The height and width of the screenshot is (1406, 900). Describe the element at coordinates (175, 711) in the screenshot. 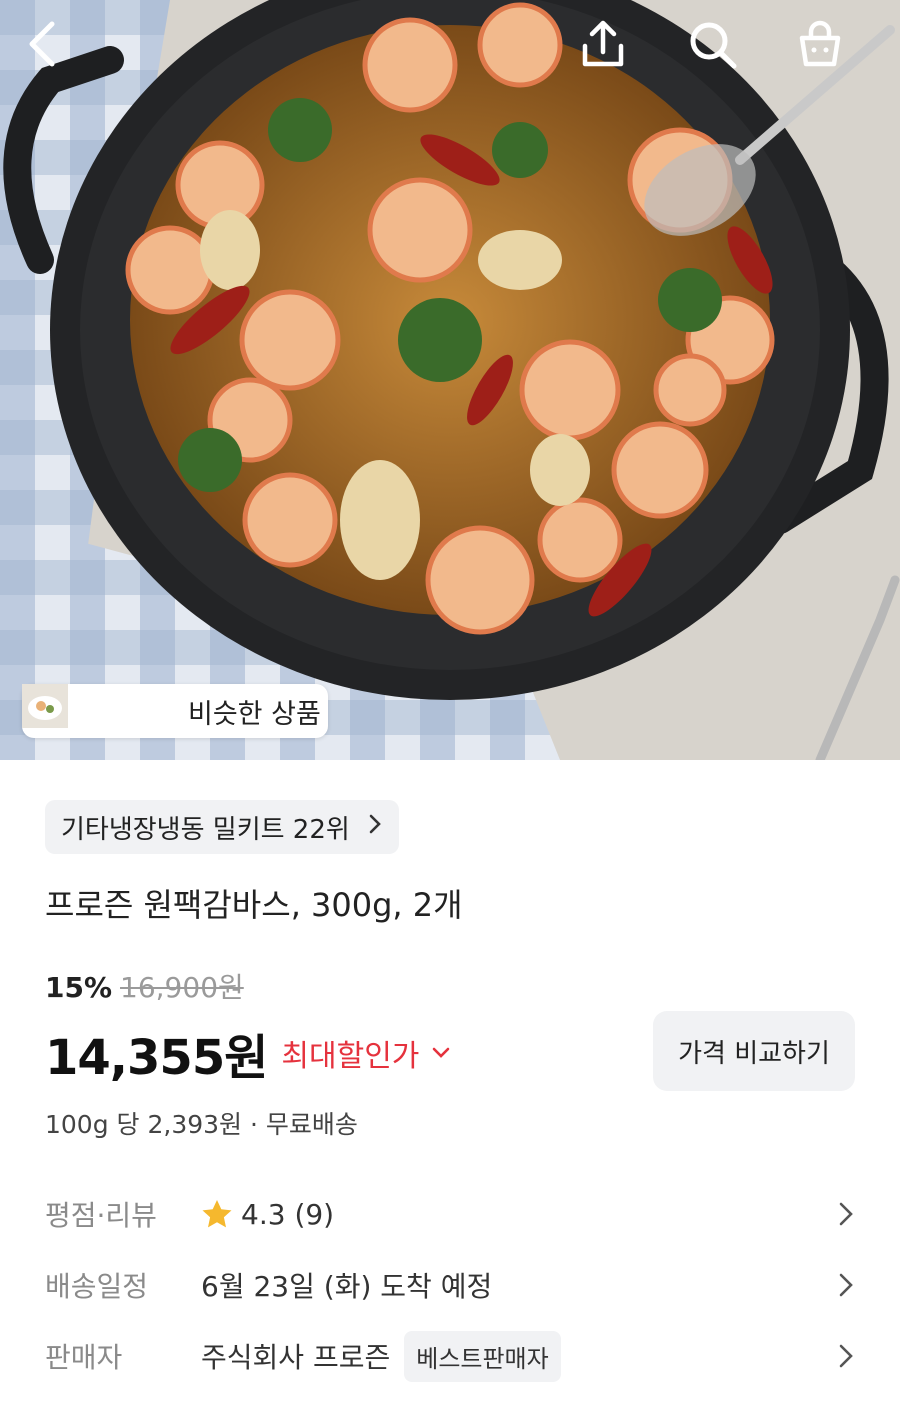

I see `similar-products-button: 비슷한 상품` at that location.